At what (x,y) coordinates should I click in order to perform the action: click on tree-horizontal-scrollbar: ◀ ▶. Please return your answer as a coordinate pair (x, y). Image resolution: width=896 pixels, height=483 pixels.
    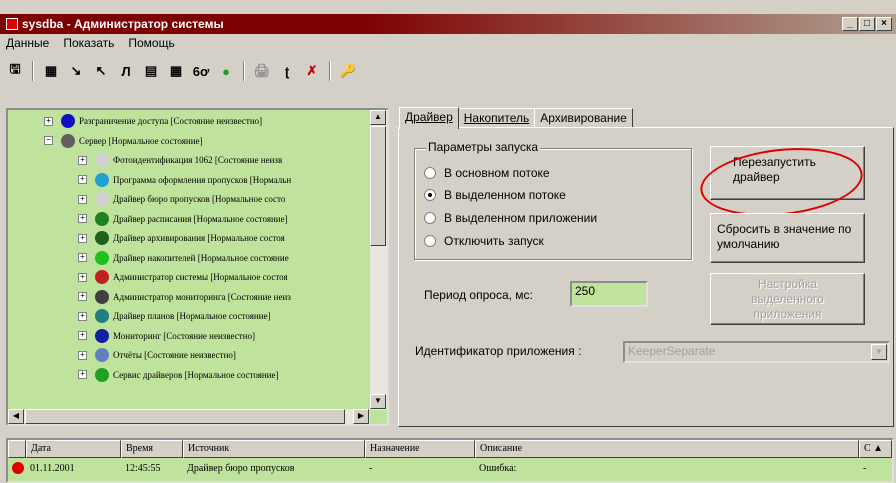
    Looking at the image, I should click on (189, 416).